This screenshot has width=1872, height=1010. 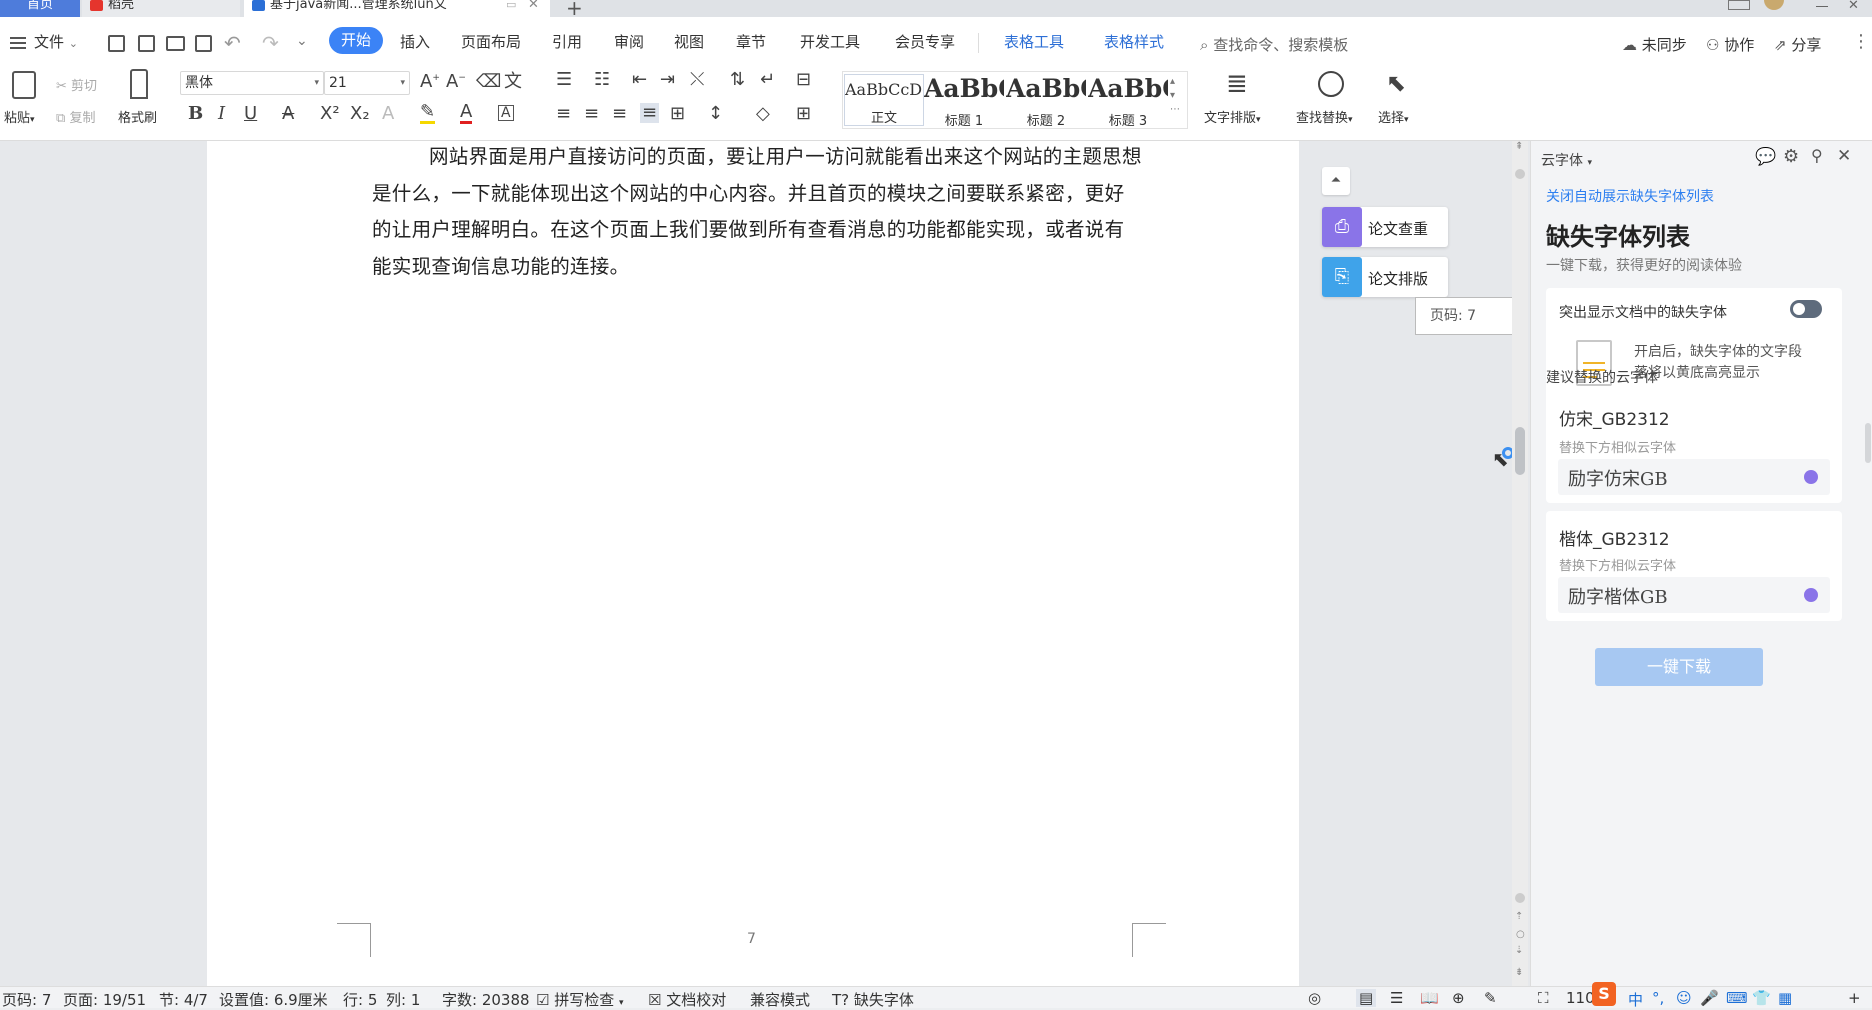 I want to click on page-view-icon: ▤, so click(x=1366, y=998).